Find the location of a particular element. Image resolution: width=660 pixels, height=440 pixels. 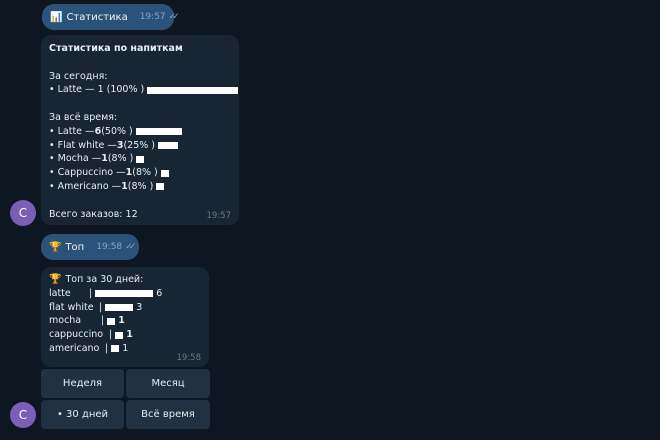

outgoing-message-stats: 📊 Статистика 19:57 ✓✓ is located at coordinates (111, 17).